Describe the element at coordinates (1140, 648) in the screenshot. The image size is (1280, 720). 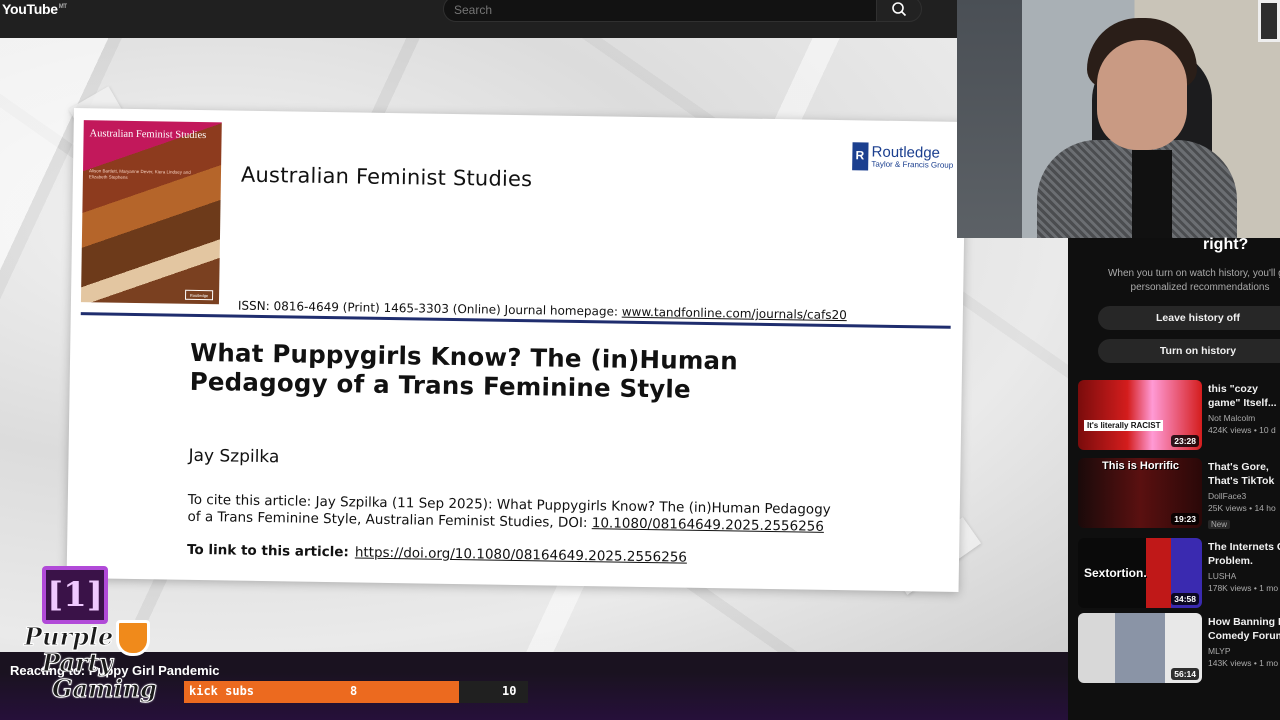
I see `video-thumbnail: 56:14` at that location.